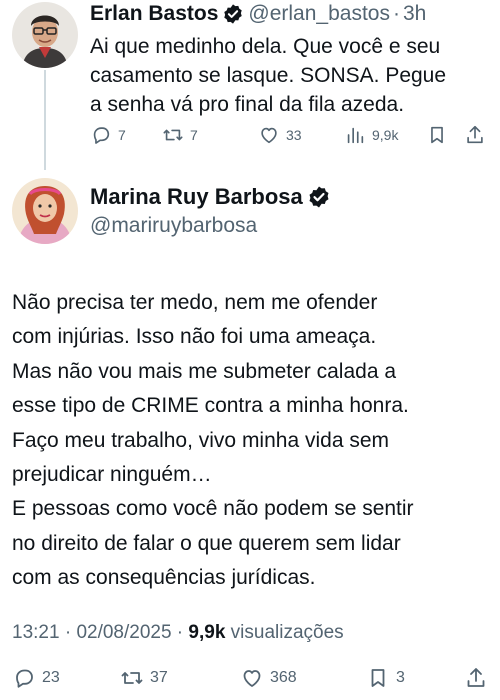  Describe the element at coordinates (210, 406) in the screenshot. I see `tweet2-text-line: esse tipo de CRIME contra a minha honra.` at that location.